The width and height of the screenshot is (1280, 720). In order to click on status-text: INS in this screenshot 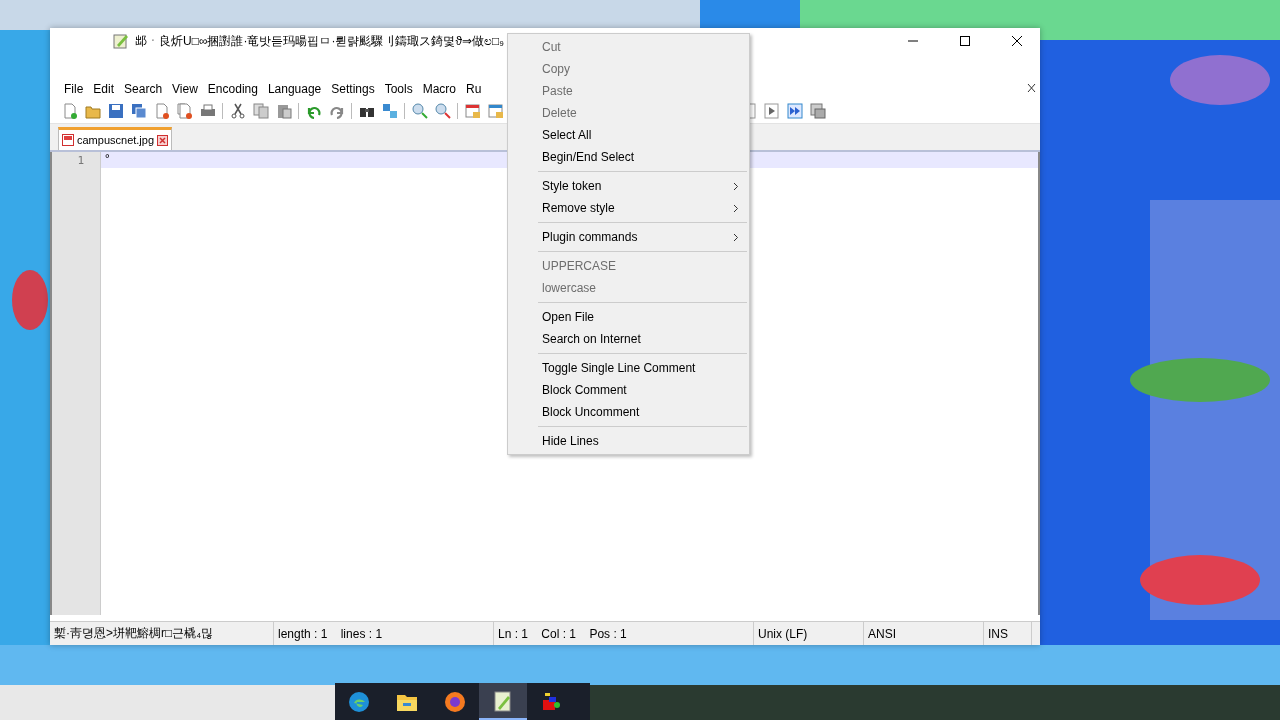, I will do `click(1008, 633)`.